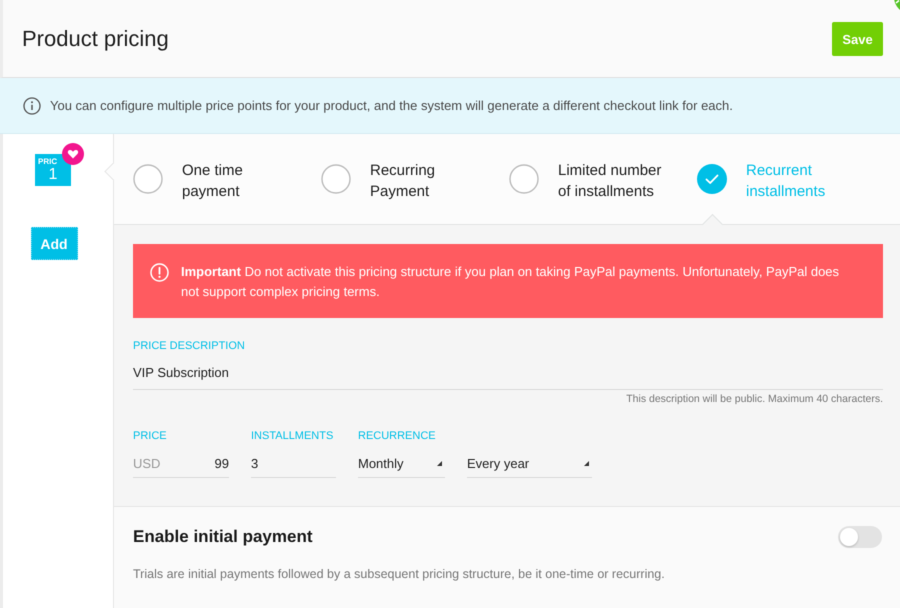  What do you see at coordinates (293, 465) in the screenshot?
I see `installments-field: 3` at bounding box center [293, 465].